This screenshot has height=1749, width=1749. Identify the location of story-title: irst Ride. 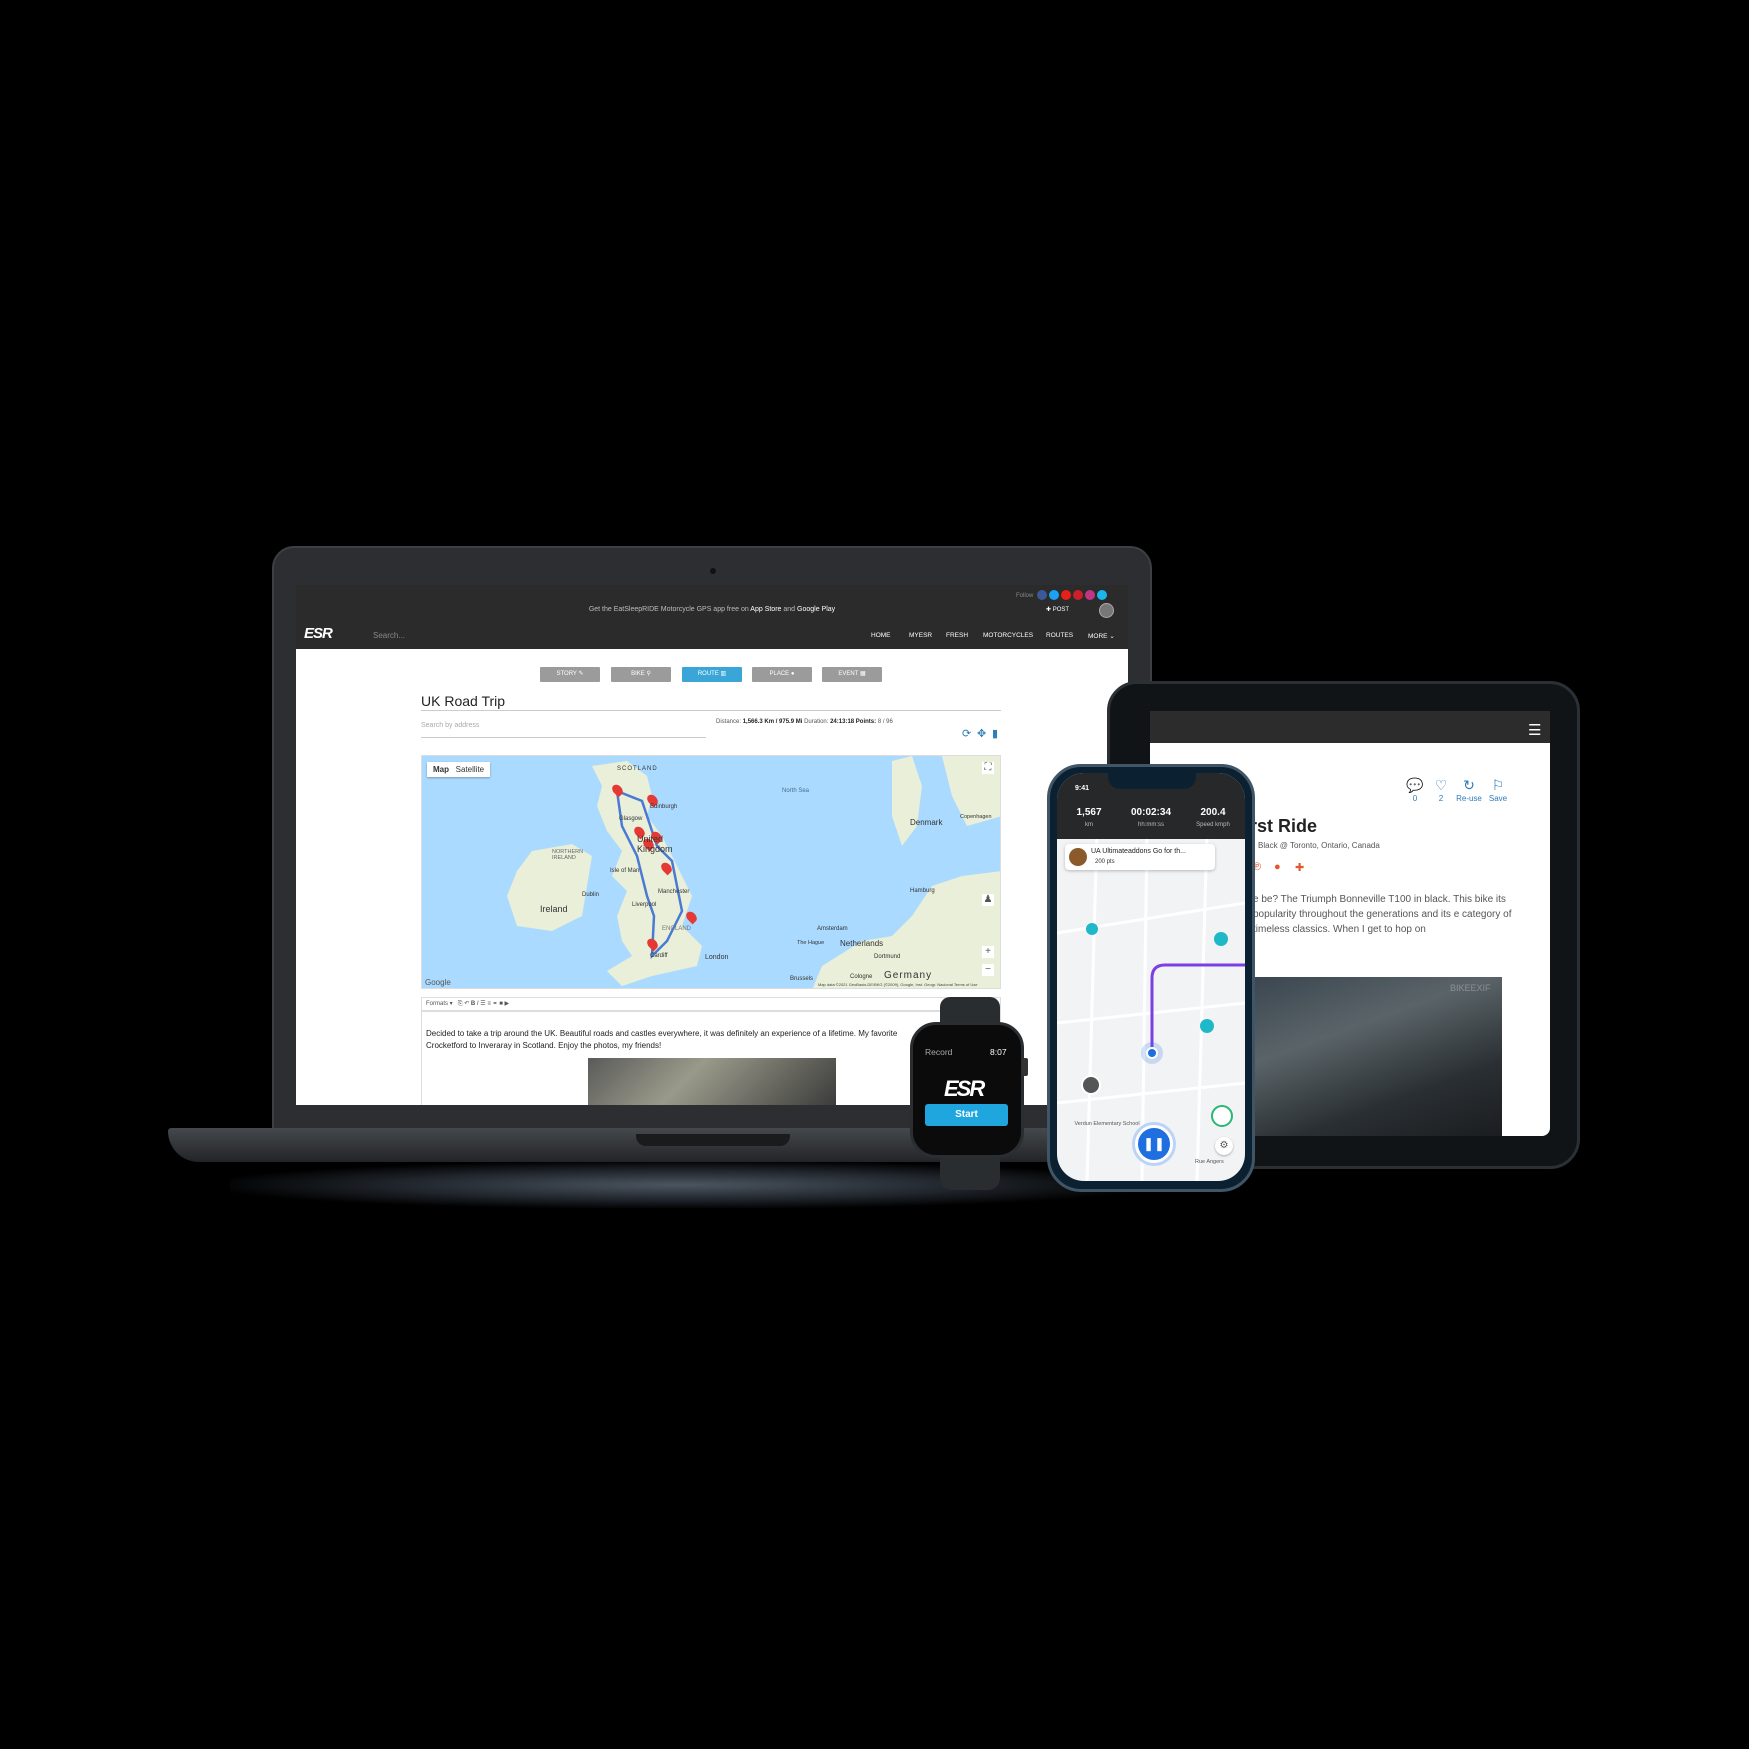
(1281, 826).